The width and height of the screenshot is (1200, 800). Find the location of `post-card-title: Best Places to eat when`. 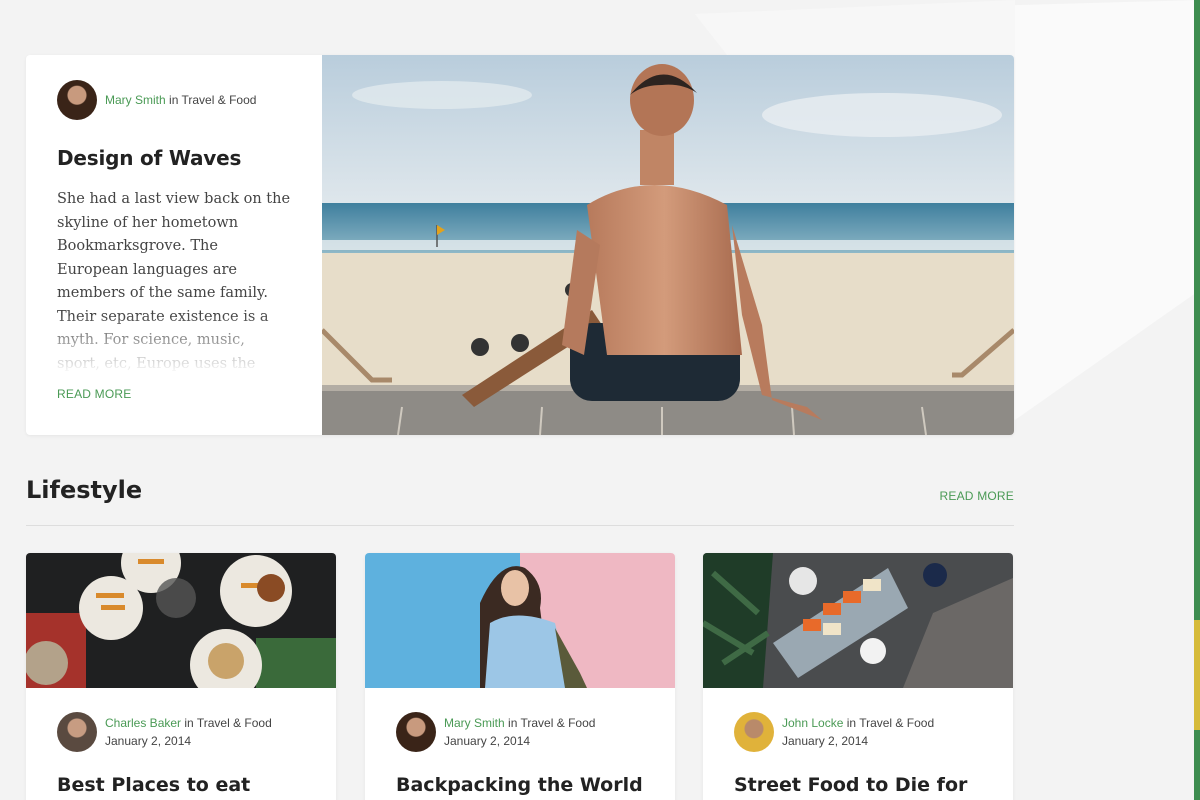

post-card-title: Best Places to eat when is located at coordinates (181, 786).